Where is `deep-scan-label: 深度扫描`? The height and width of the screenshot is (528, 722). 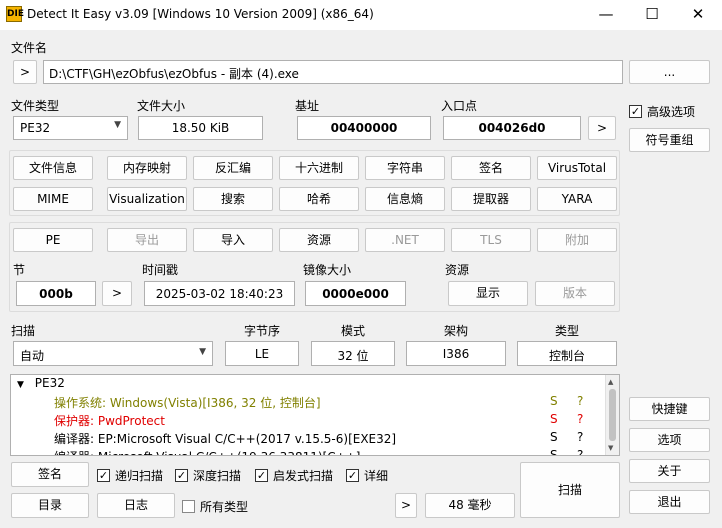 deep-scan-label: 深度扫描 is located at coordinates (217, 476).